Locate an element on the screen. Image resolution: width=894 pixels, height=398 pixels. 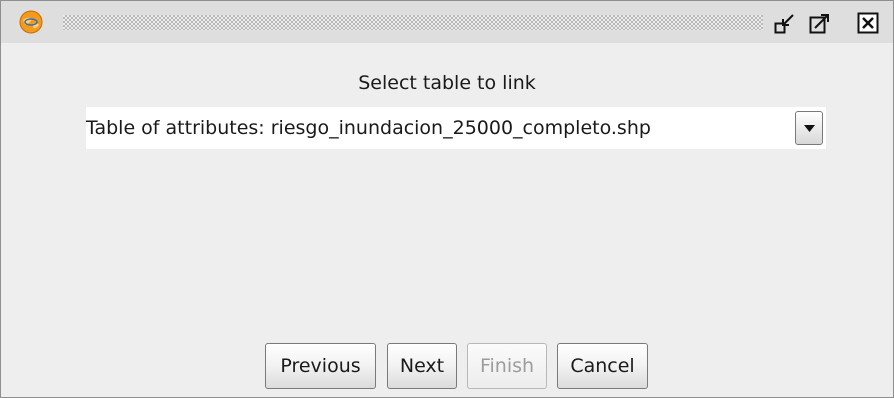
title-bar-drag-area is located at coordinates (413, 22).